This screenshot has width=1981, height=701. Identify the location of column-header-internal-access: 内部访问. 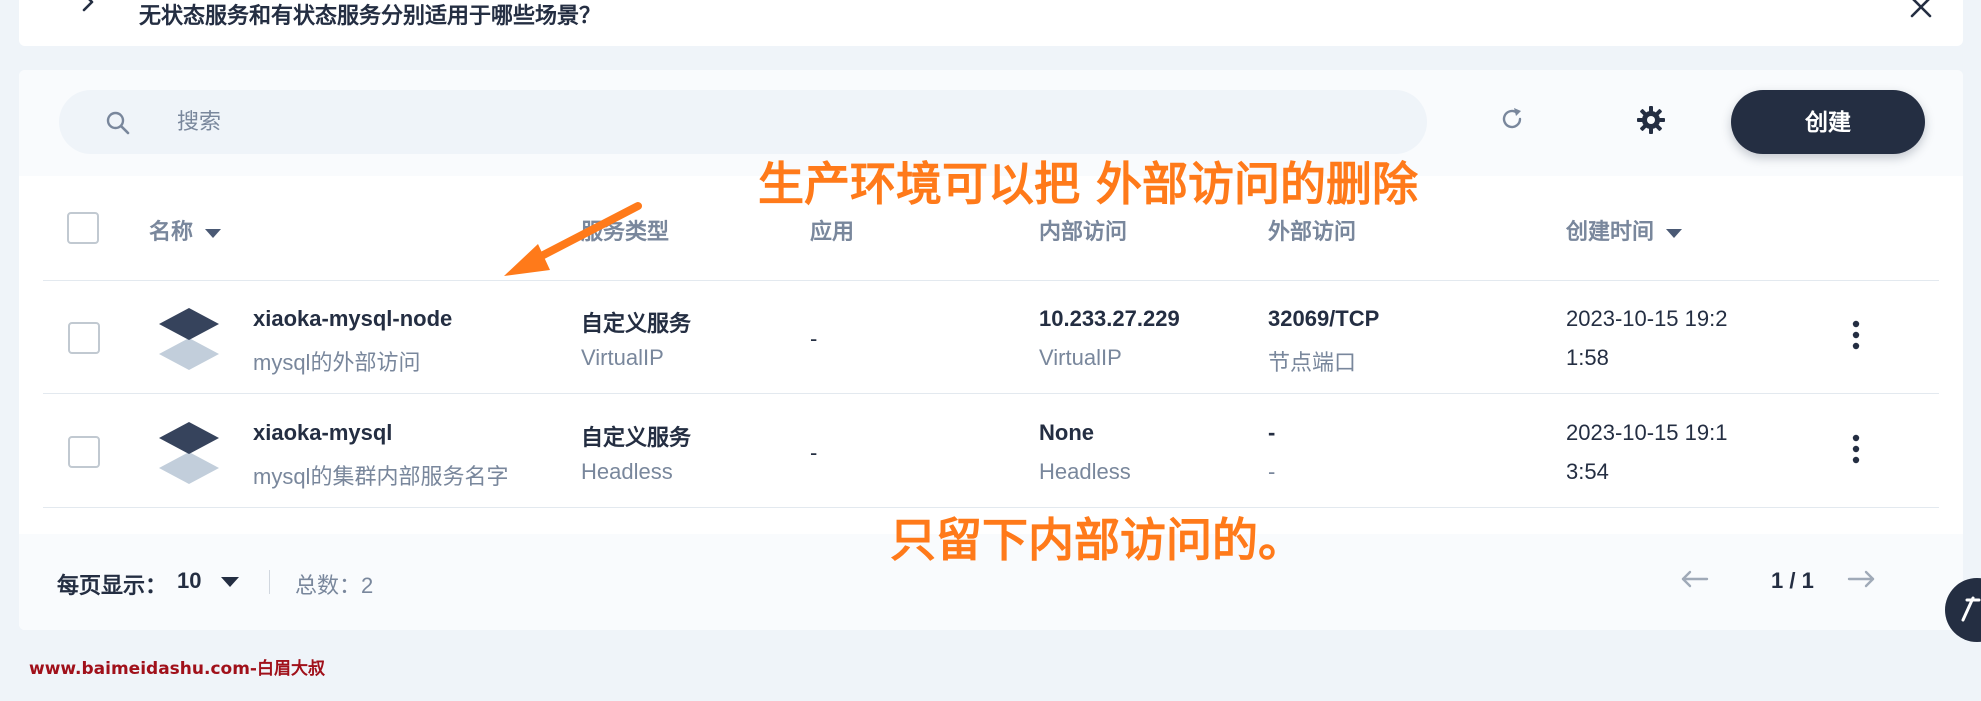
(1083, 231).